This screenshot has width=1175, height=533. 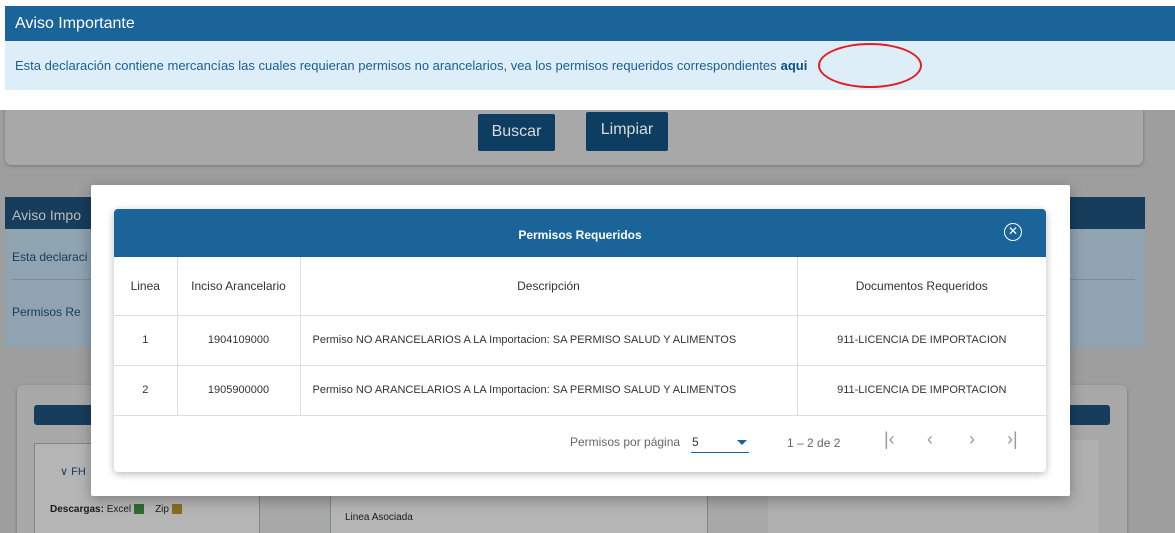 I want to click on column-header-descripcion: Descripción, so click(x=549, y=286).